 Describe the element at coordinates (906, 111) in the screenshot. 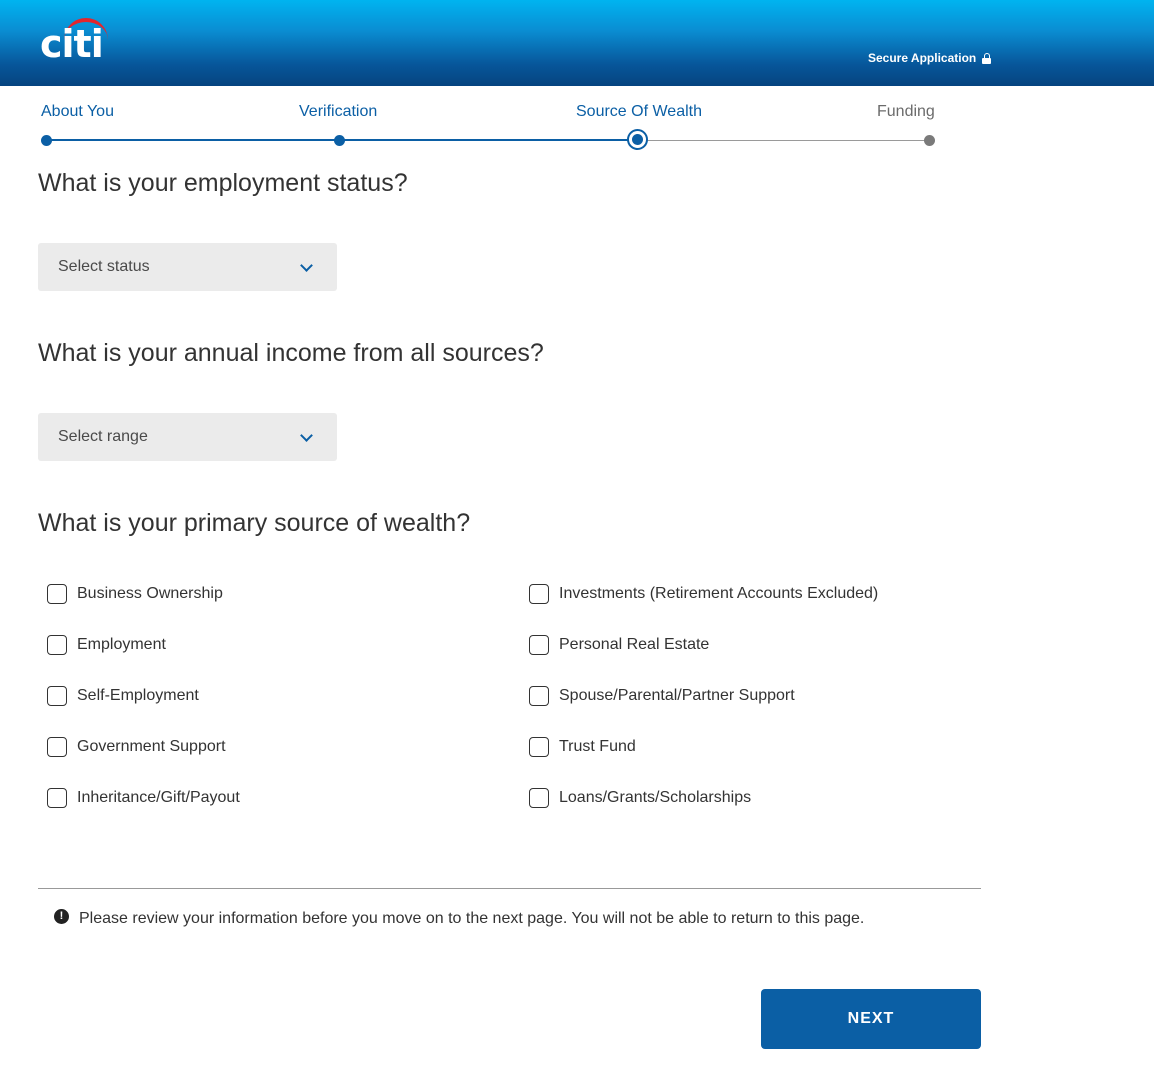

I see `step-funding: Funding` at that location.